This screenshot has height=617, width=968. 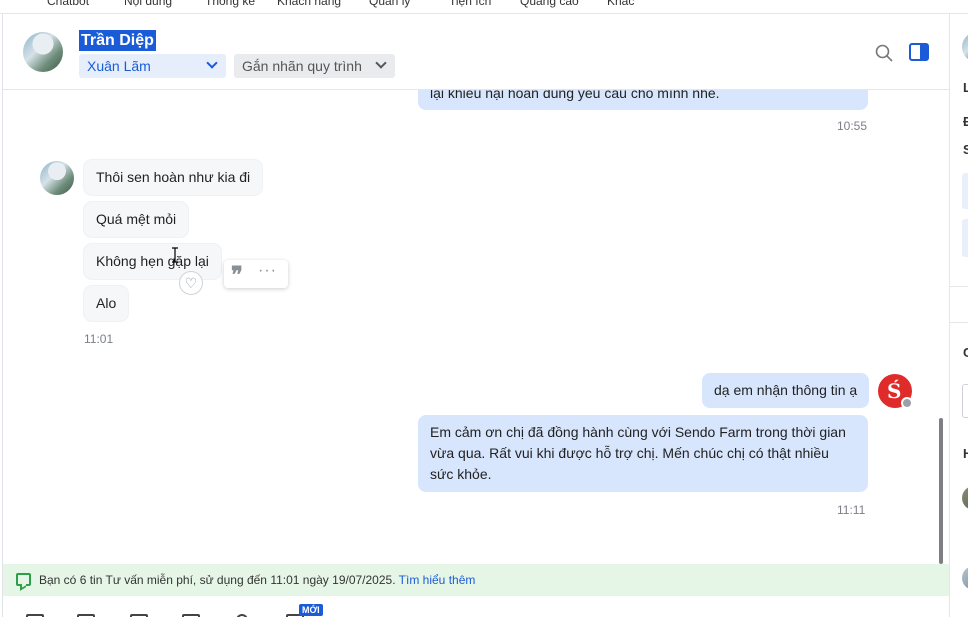 I want to click on conversation-header: Trần Diệp Xuân Lãm Gắn nhãn quy trình, so click(x=476, y=52).